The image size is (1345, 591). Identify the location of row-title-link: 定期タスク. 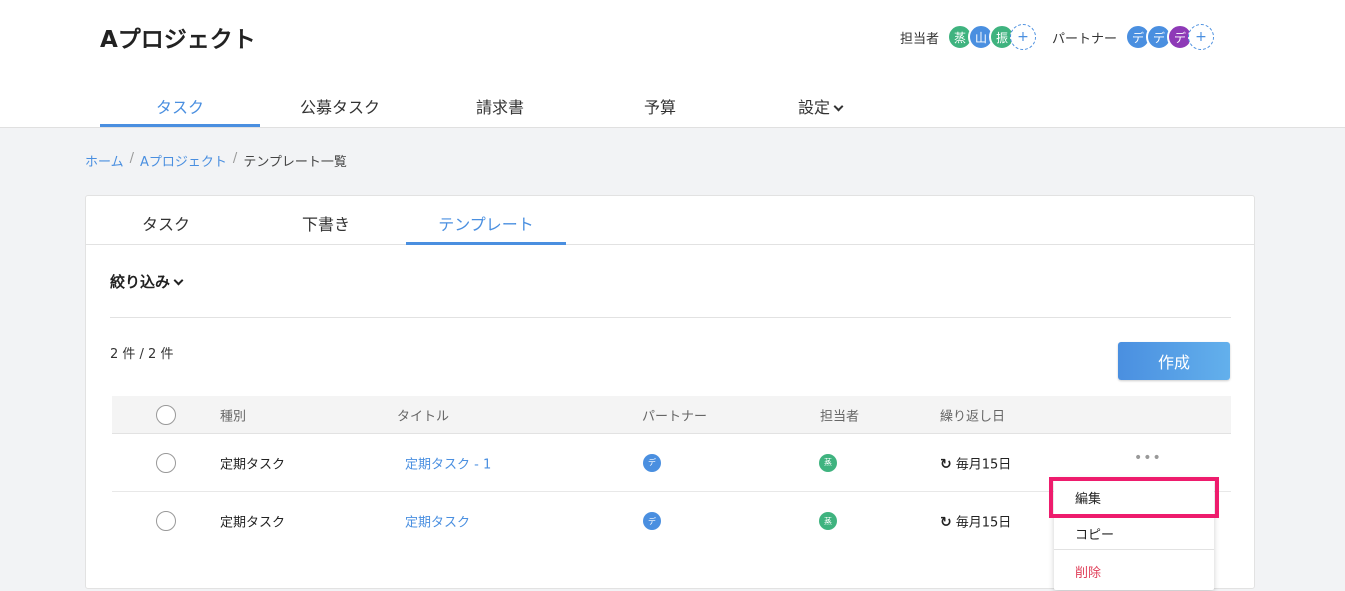
(437, 521).